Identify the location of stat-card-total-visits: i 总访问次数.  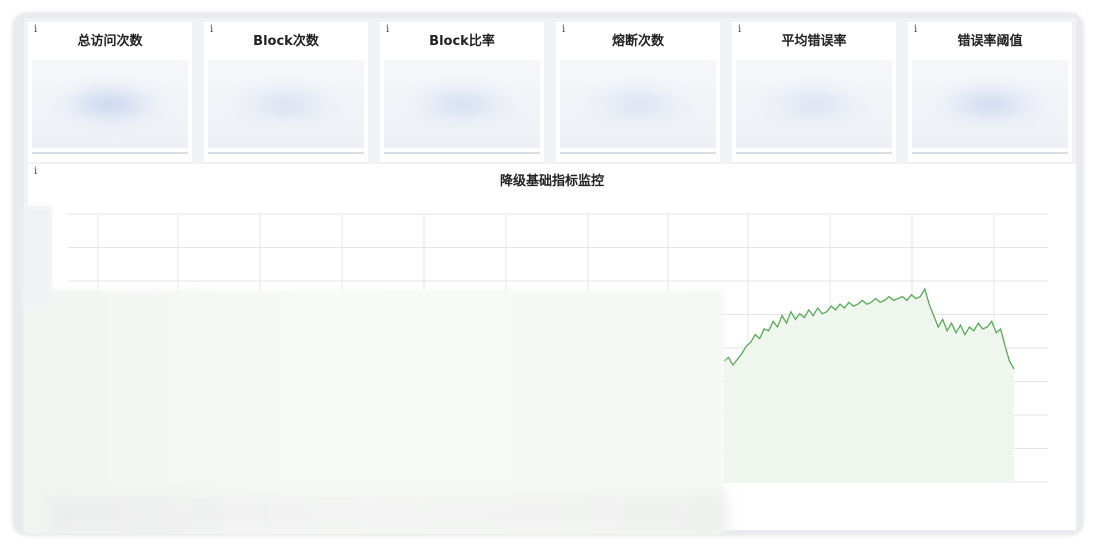
(110, 92).